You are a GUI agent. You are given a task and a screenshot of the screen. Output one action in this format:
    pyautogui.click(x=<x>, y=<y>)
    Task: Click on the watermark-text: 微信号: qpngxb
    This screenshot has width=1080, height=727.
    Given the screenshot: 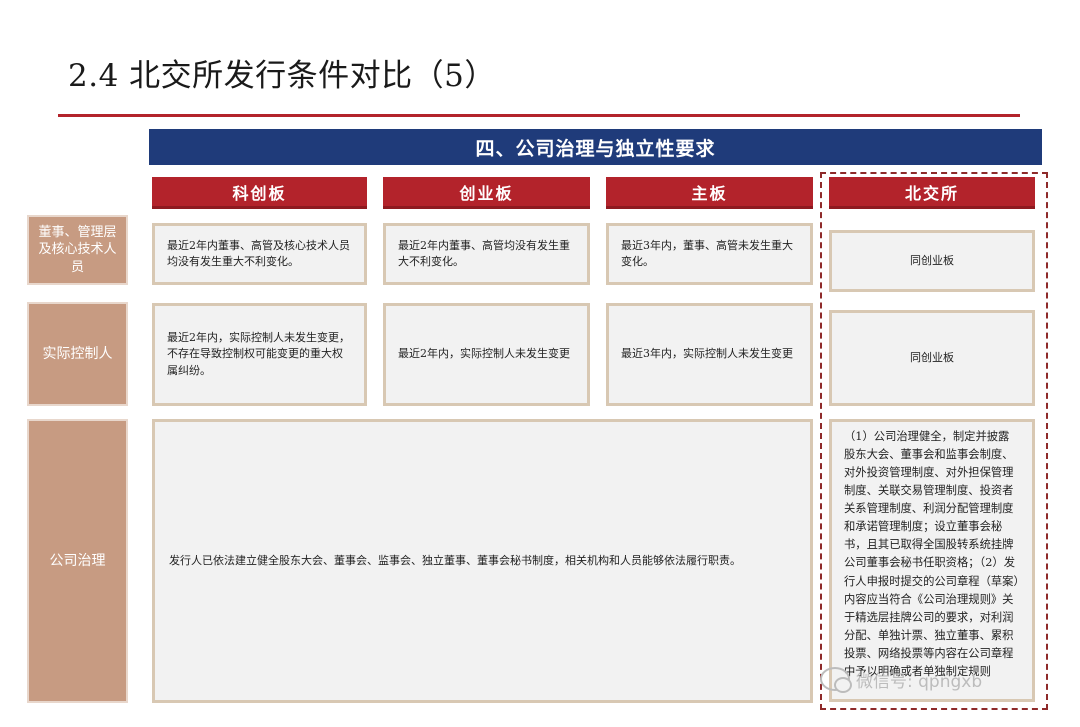 What is the action you would take?
    pyautogui.click(x=919, y=681)
    